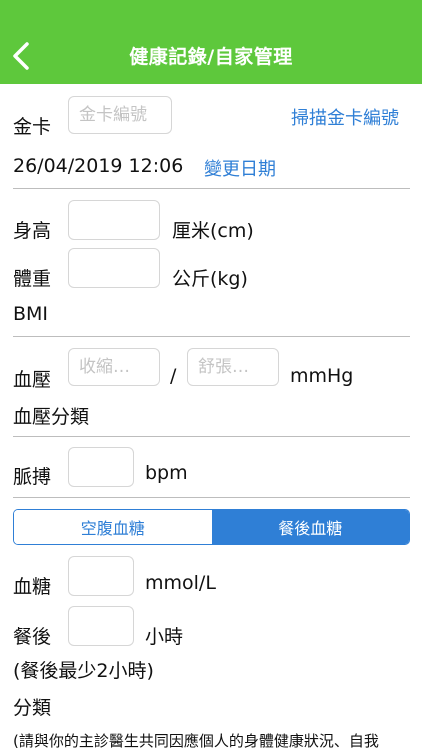  I want to click on nav-header: 健康記錄/自家管理, so click(211, 42).